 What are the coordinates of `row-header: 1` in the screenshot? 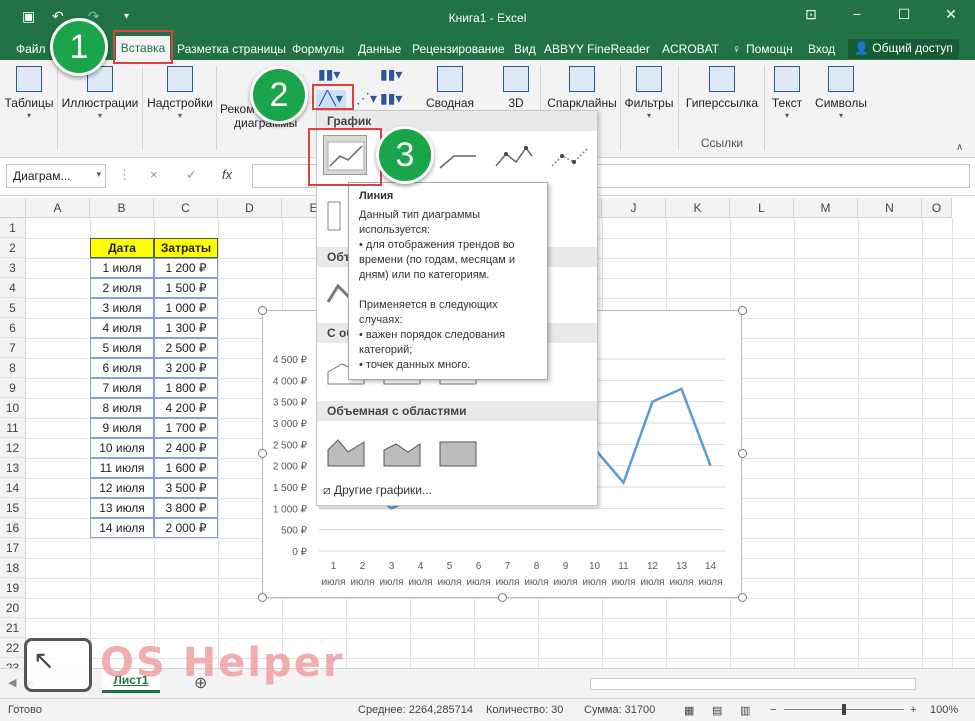 It's located at (13, 228).